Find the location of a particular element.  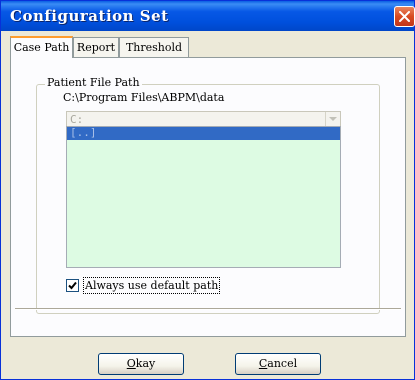

tab-case-path: Case Path is located at coordinates (41, 47).